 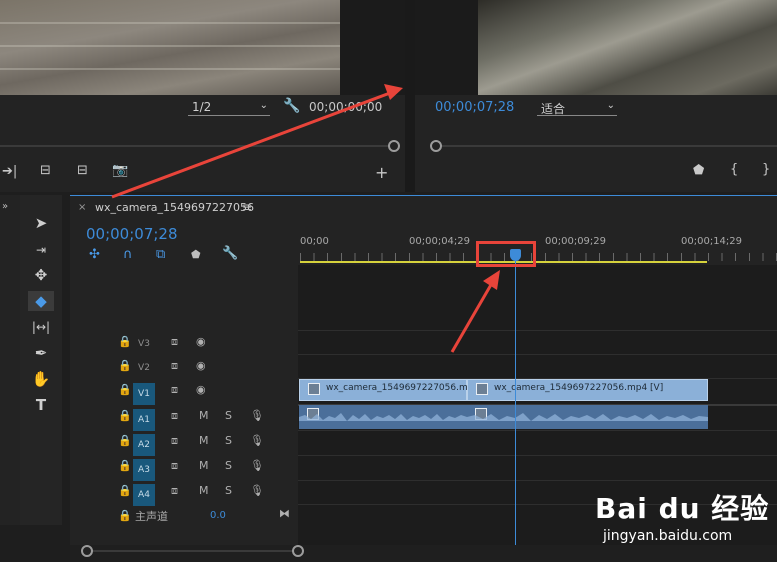 What do you see at coordinates (682, 508) in the screenshot?
I see `watermark-brand: Bai du 经验` at bounding box center [682, 508].